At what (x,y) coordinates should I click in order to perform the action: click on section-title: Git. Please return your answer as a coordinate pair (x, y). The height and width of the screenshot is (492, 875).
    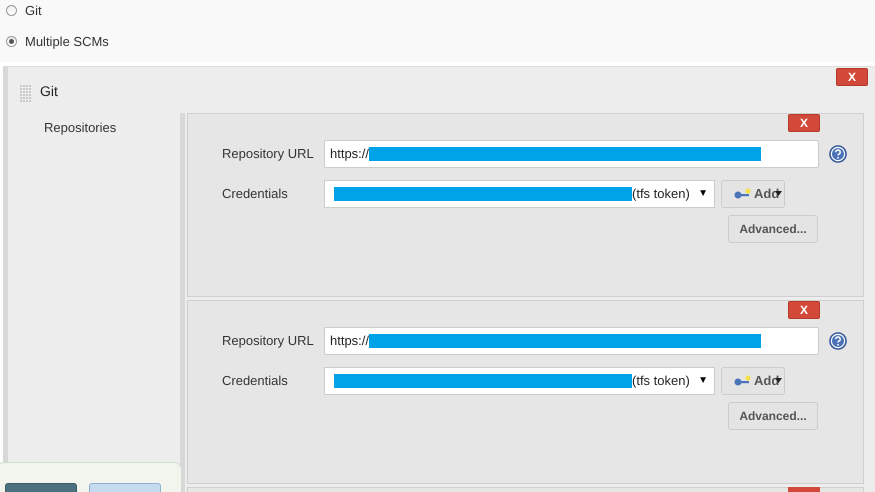
    Looking at the image, I should click on (49, 91).